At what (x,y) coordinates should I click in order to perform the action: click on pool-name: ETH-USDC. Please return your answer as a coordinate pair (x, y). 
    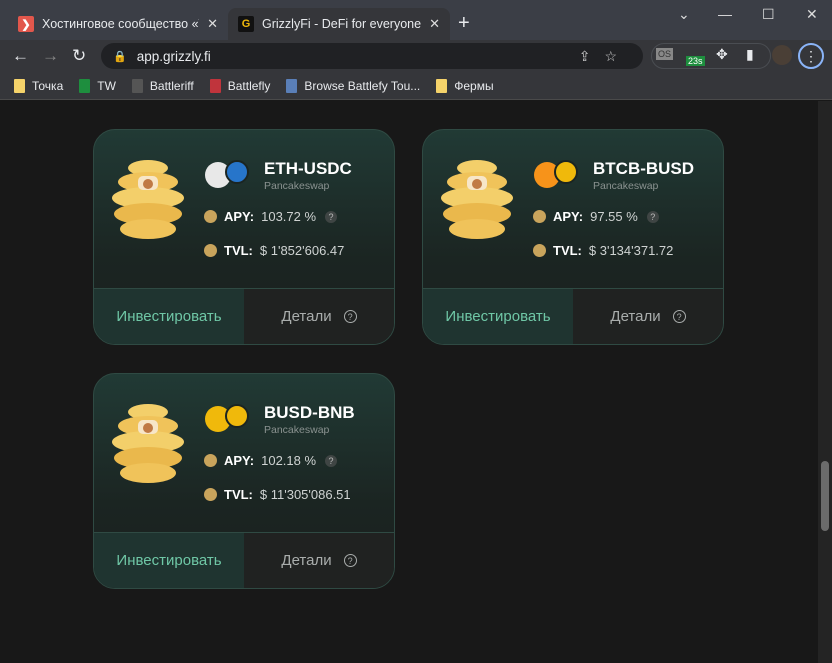
    Looking at the image, I should click on (308, 168).